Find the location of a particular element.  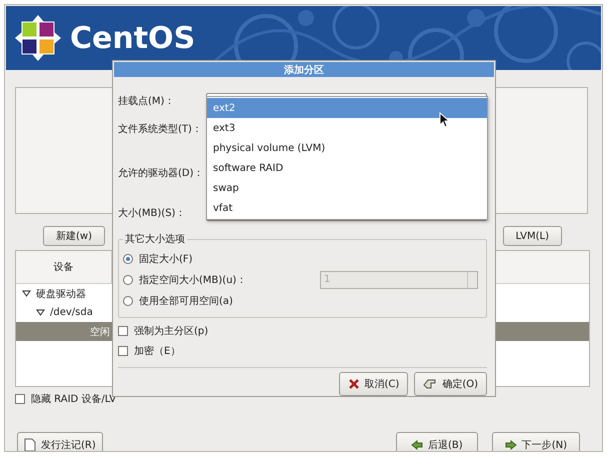

logo-text: CentOS is located at coordinates (133, 38).